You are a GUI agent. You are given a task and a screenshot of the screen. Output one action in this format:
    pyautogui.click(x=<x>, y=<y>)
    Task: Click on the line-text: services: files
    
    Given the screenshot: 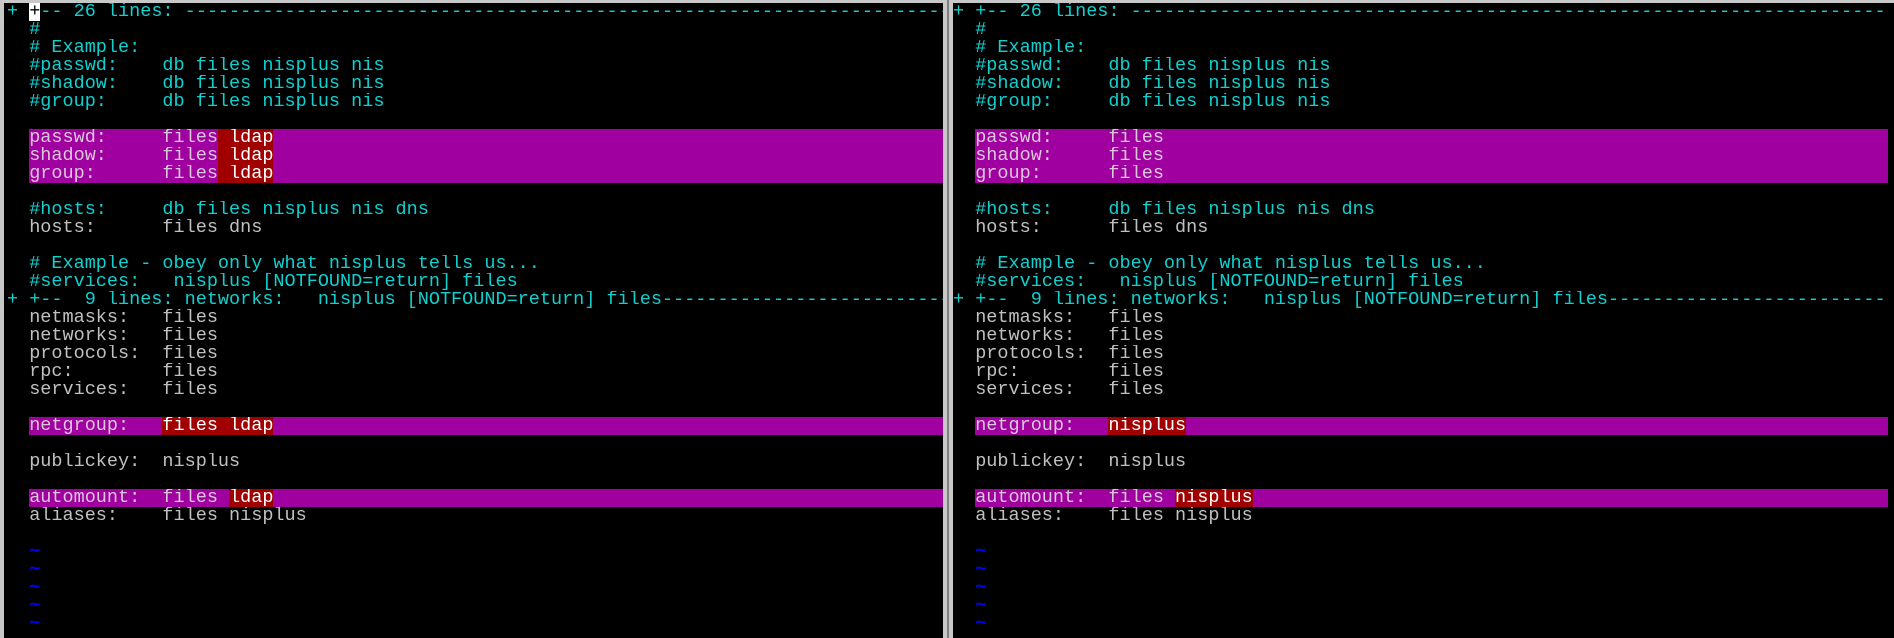 What is the action you would take?
    pyautogui.click(x=1069, y=390)
    